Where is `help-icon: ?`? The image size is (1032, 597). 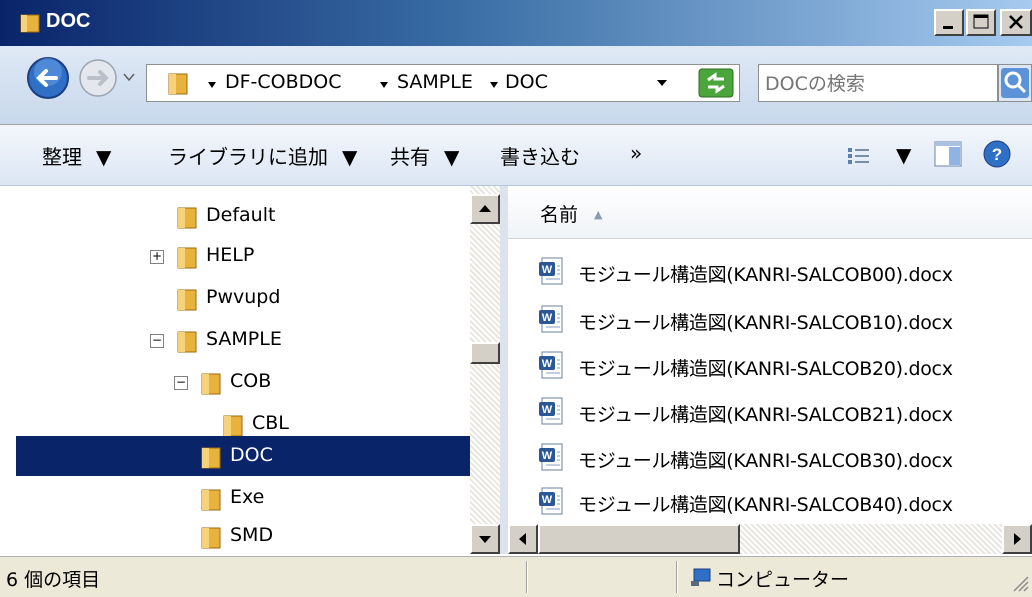 help-icon: ? is located at coordinates (997, 154).